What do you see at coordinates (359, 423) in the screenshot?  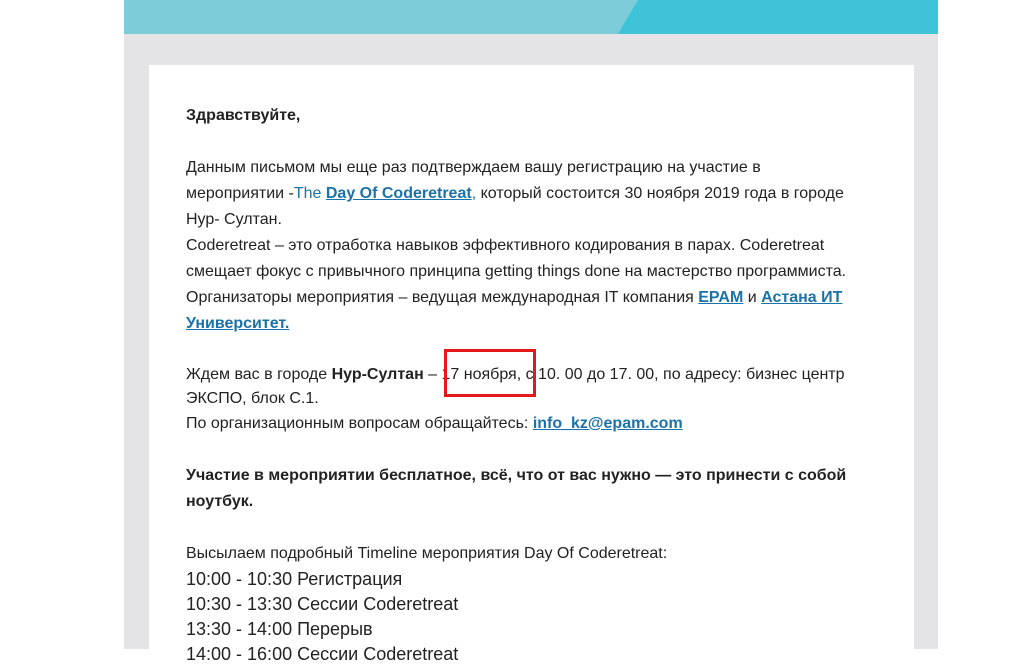 I see `p2-line3-pre: По организационным вопросам обращайтесь:` at bounding box center [359, 423].